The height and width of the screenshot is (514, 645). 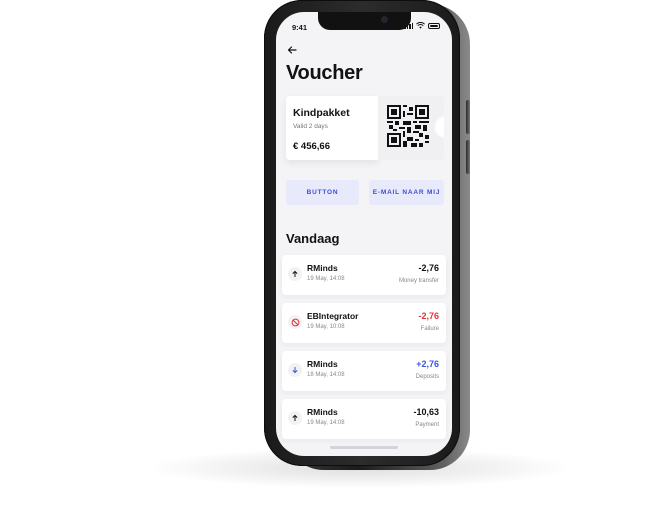 I want to click on voucher-qr-panel, so click(x=411, y=128).